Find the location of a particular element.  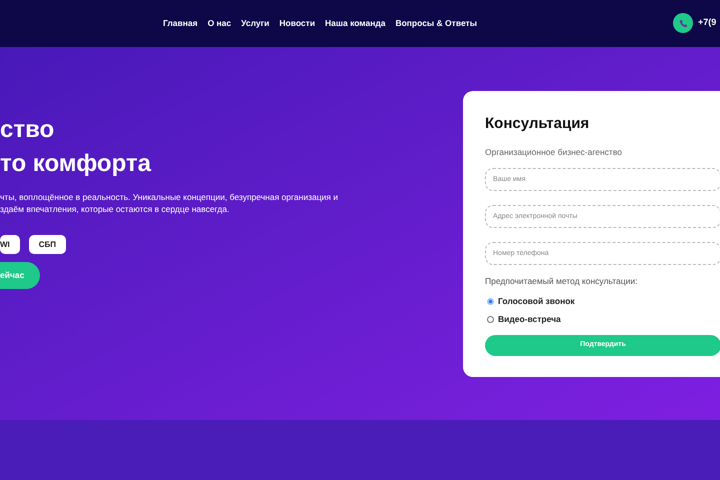

nav-link: Новости is located at coordinates (297, 23).